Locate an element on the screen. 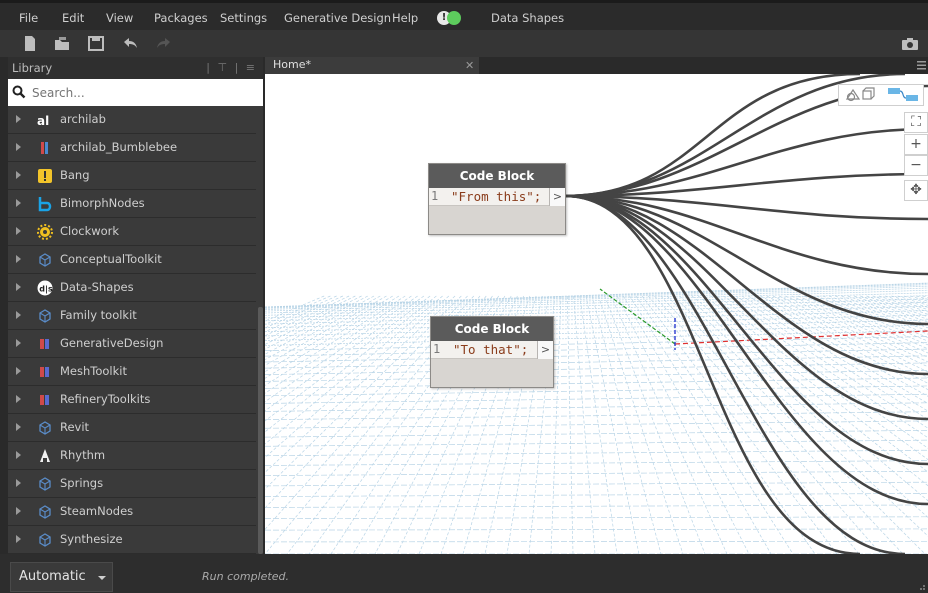 The height and width of the screenshot is (593, 928). code-block-node-to: Code Block 1 "To that"; > is located at coordinates (492, 352).